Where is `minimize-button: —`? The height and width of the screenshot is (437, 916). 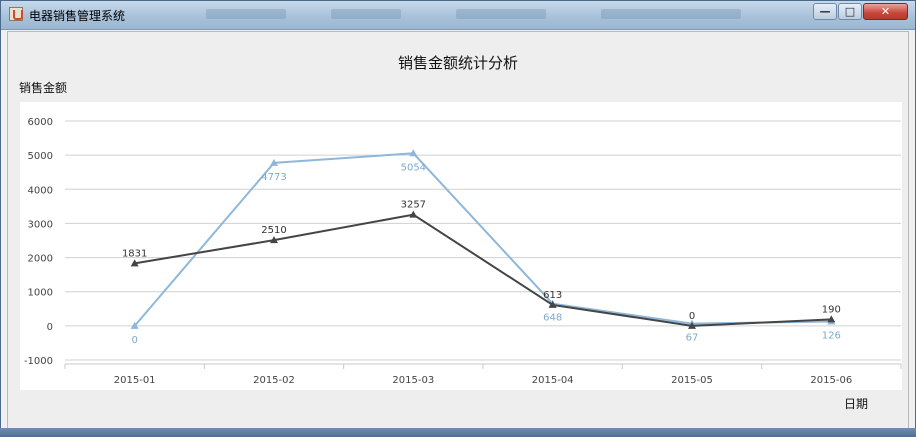 minimize-button: — is located at coordinates (825, 11).